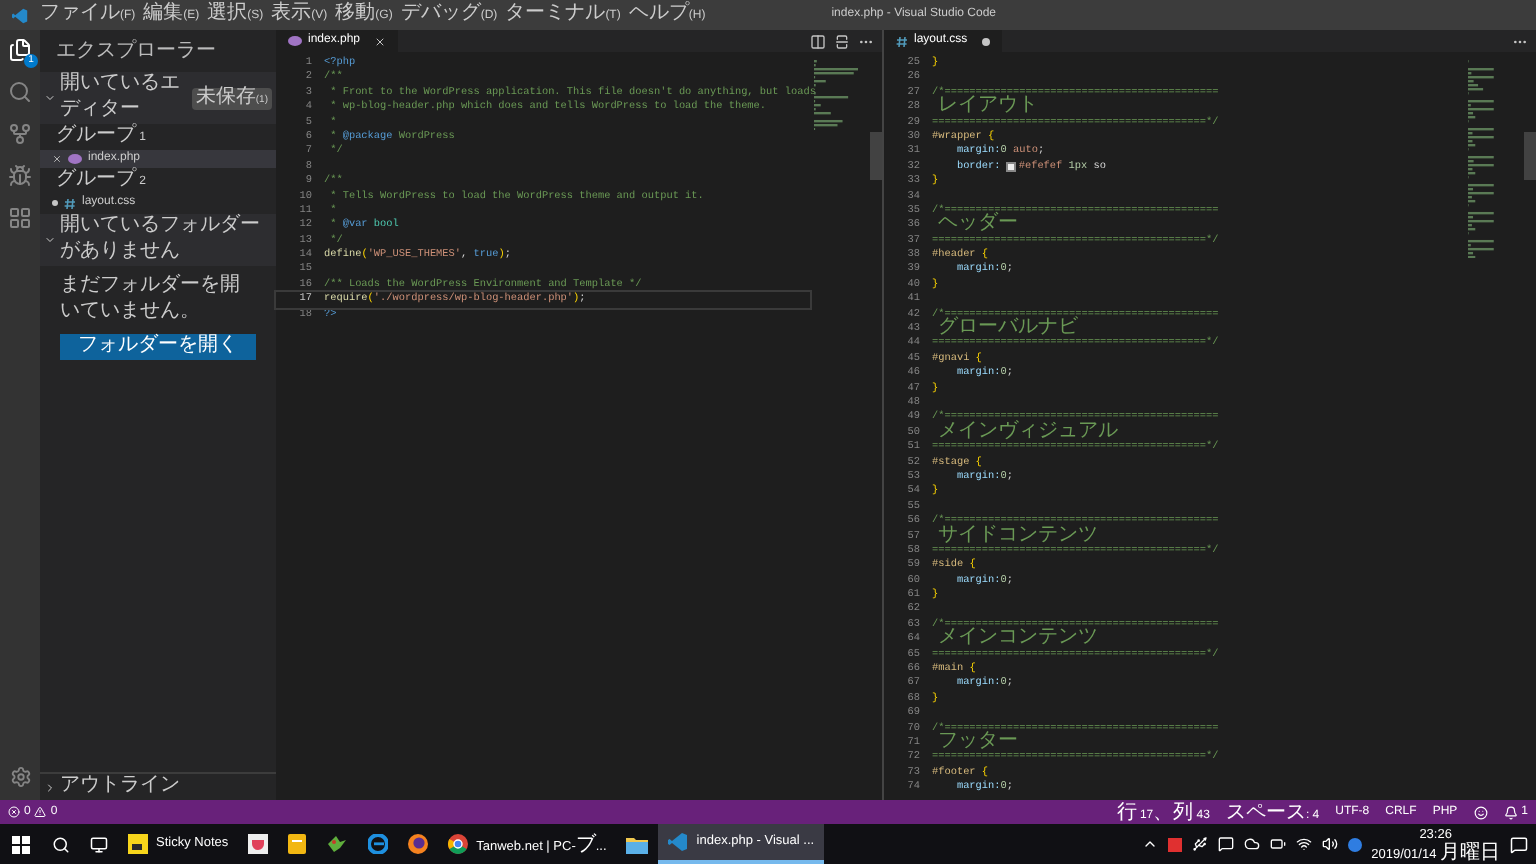 Image resolution: width=1536 pixels, height=864 pixels. What do you see at coordinates (150, 299) in the screenshot?
I see `no-folder-message: まだフォルダーを開いていません。` at bounding box center [150, 299].